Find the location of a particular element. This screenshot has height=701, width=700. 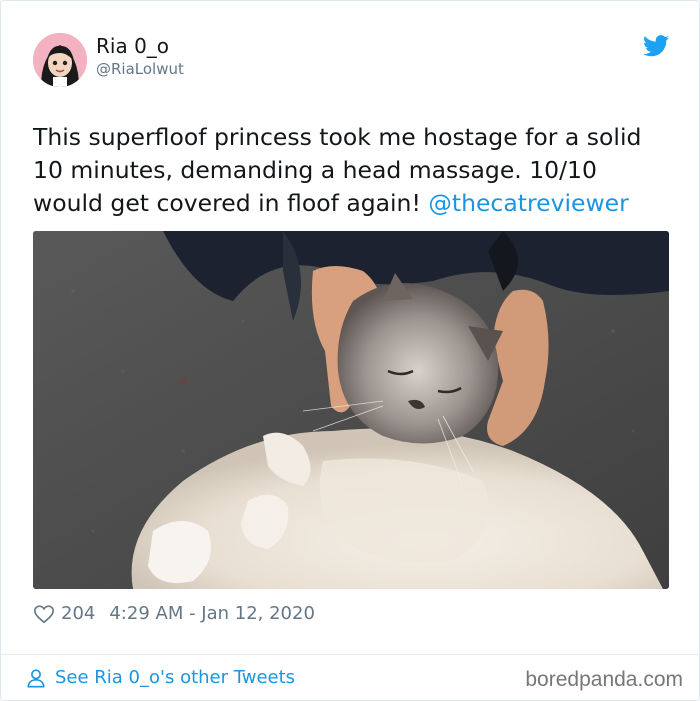

timestamp: 4:29 AM - Jan 12, 2020 is located at coordinates (212, 614).